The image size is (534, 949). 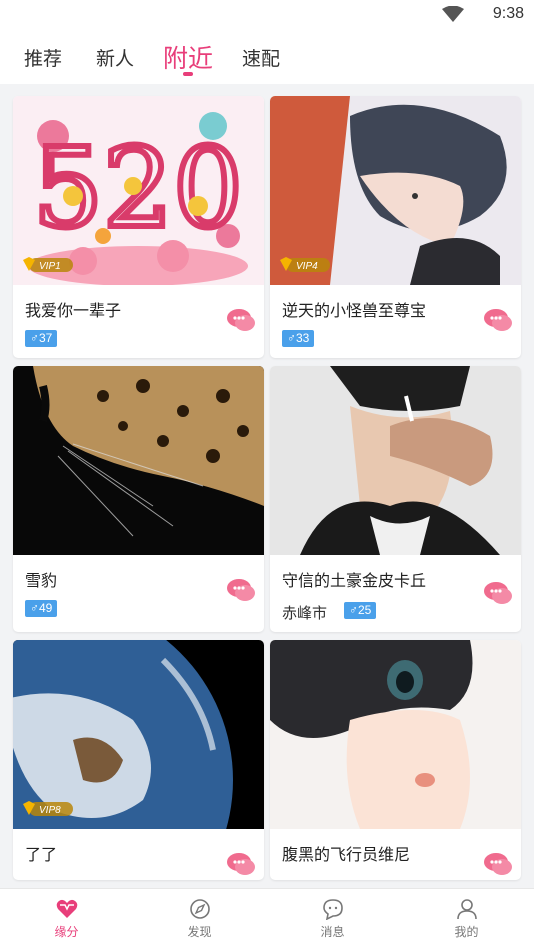 I want to click on user-card: 雪豹 ♂49, so click(x=138, y=499).